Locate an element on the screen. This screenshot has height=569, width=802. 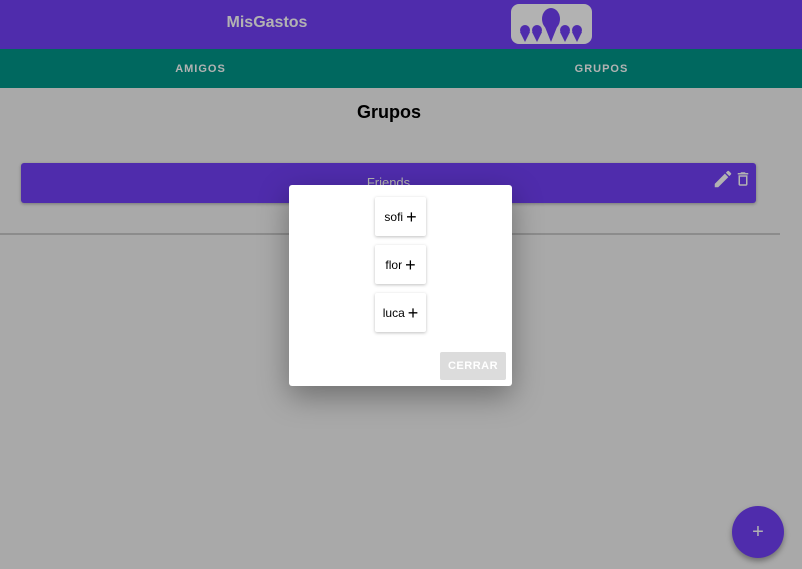
member-name: luca is located at coordinates (393, 312).